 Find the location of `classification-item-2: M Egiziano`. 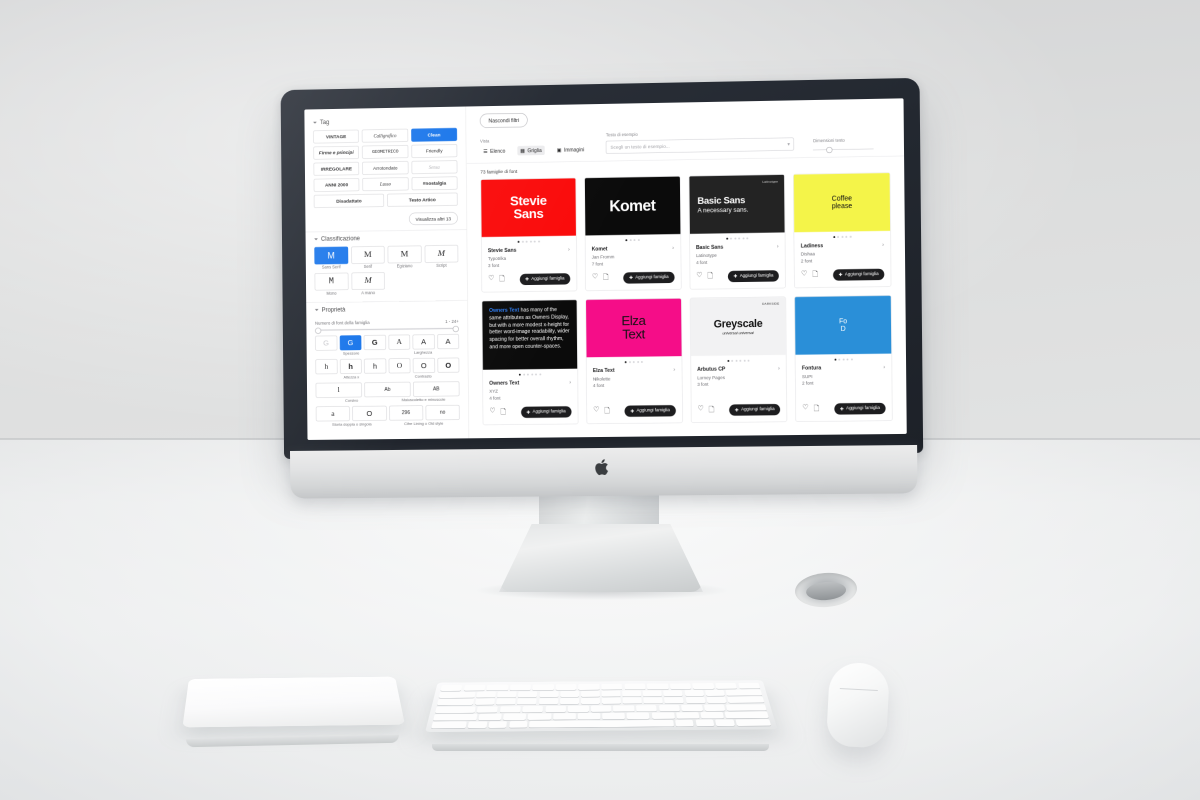

classification-item-2: M Egiziano is located at coordinates (404, 257).